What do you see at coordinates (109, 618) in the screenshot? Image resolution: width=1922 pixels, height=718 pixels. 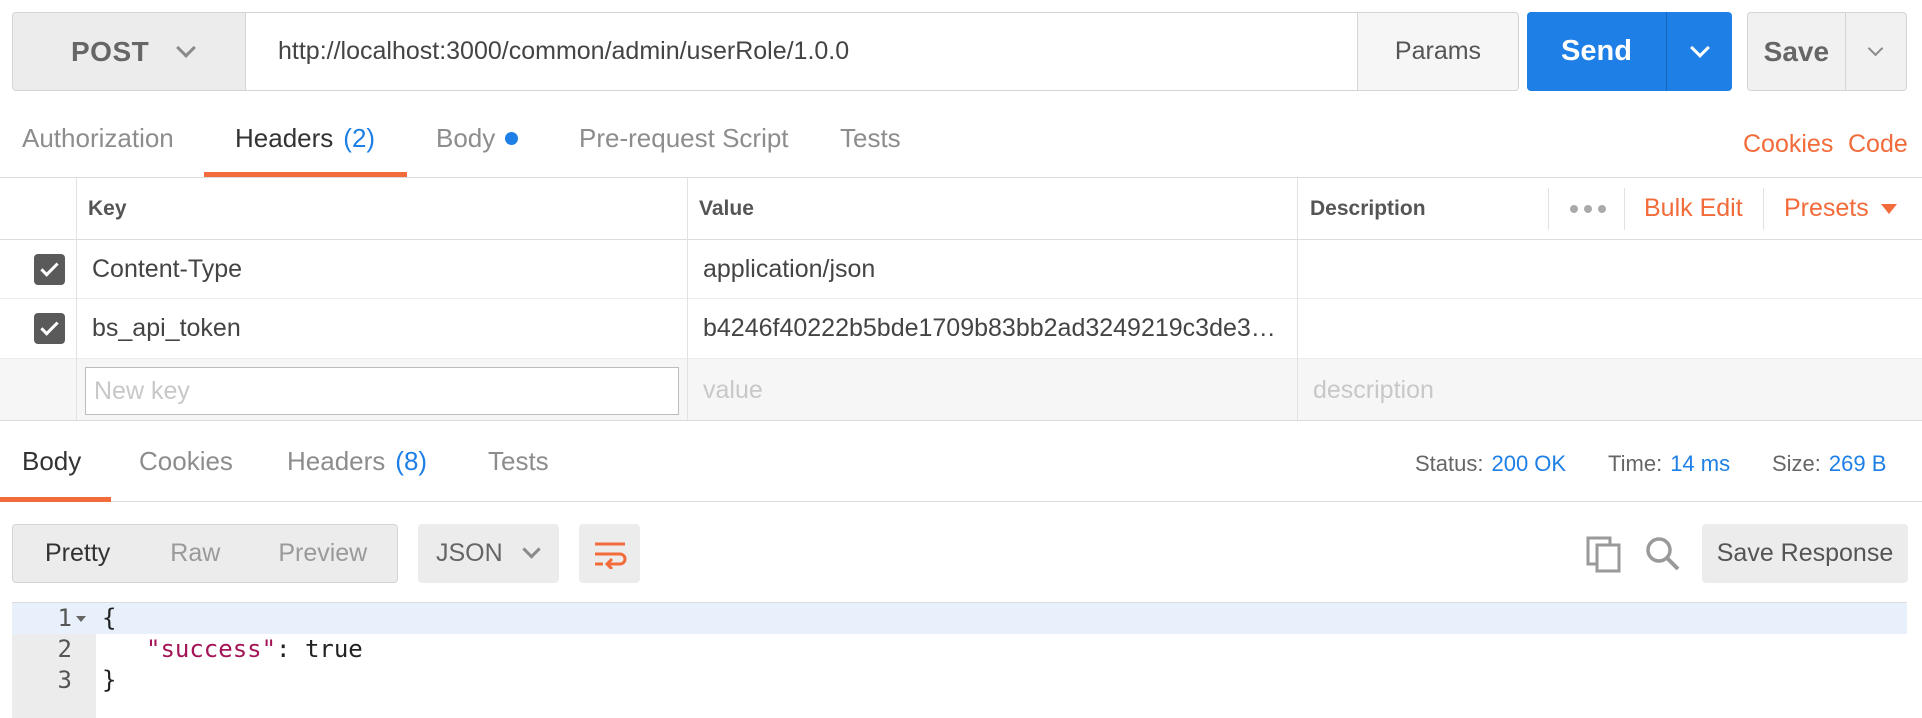 I see `code-text: {` at bounding box center [109, 618].